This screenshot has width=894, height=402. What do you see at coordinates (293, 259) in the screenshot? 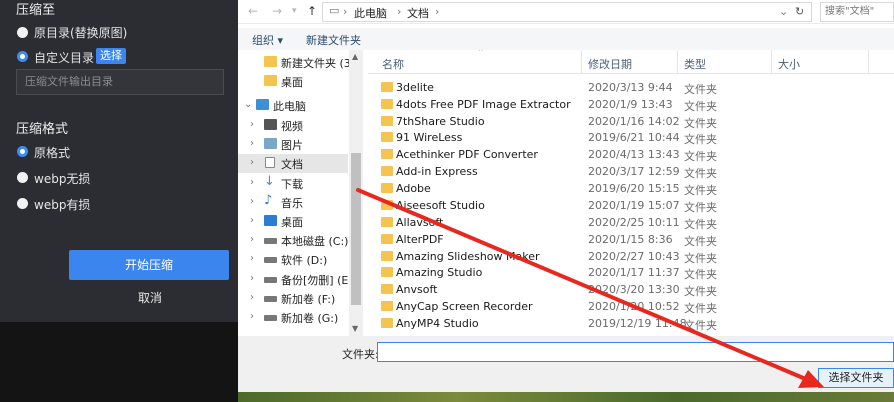
I see `tree-item-drive-d: › 软件 (D:)` at bounding box center [293, 259].